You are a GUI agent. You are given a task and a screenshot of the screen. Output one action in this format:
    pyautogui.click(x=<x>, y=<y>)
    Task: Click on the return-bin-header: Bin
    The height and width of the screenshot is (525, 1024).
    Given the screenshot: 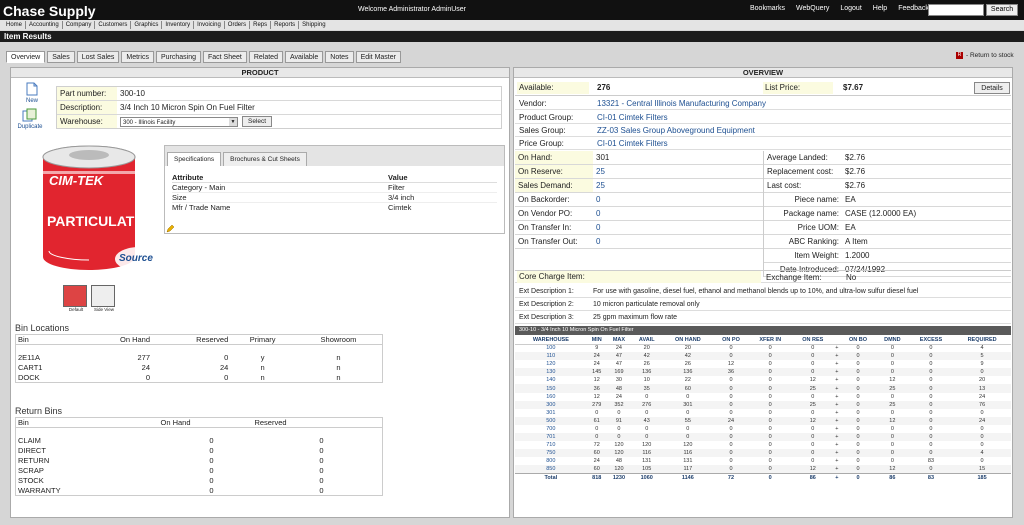 What is the action you would take?
    pyautogui.click(x=23, y=422)
    